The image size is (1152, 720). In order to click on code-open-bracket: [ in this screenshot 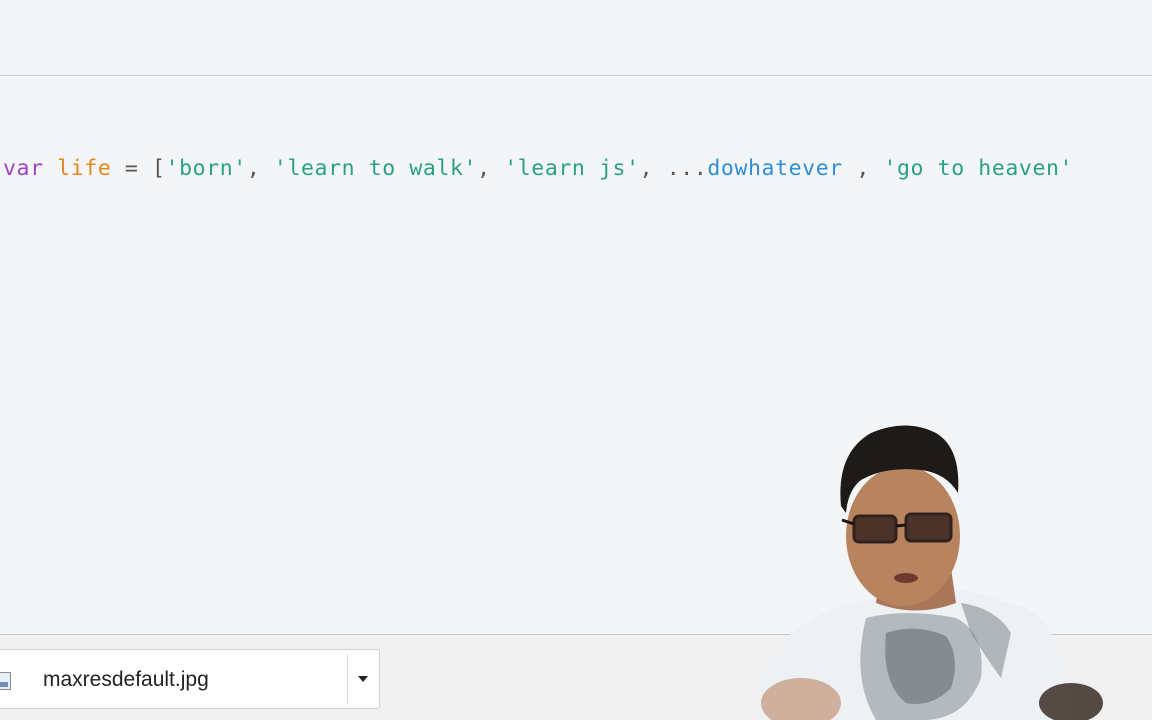, I will do `click(159, 168)`.